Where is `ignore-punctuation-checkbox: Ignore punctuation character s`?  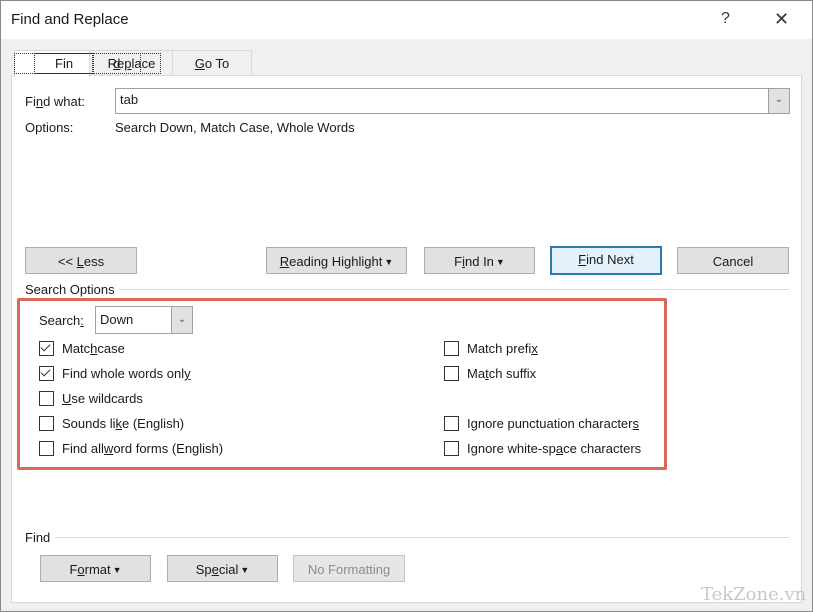
ignore-punctuation-checkbox: Ignore punctuation character s is located at coordinates (541, 423).